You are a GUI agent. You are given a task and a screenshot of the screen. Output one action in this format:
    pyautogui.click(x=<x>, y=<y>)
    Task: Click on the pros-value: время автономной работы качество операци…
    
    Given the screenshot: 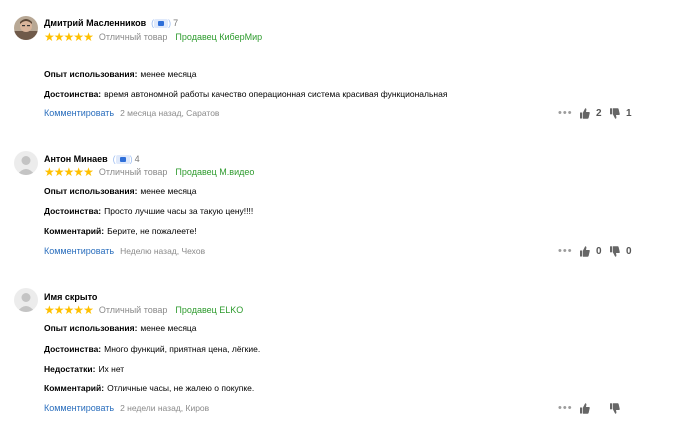 What is the action you would take?
    pyautogui.click(x=276, y=94)
    